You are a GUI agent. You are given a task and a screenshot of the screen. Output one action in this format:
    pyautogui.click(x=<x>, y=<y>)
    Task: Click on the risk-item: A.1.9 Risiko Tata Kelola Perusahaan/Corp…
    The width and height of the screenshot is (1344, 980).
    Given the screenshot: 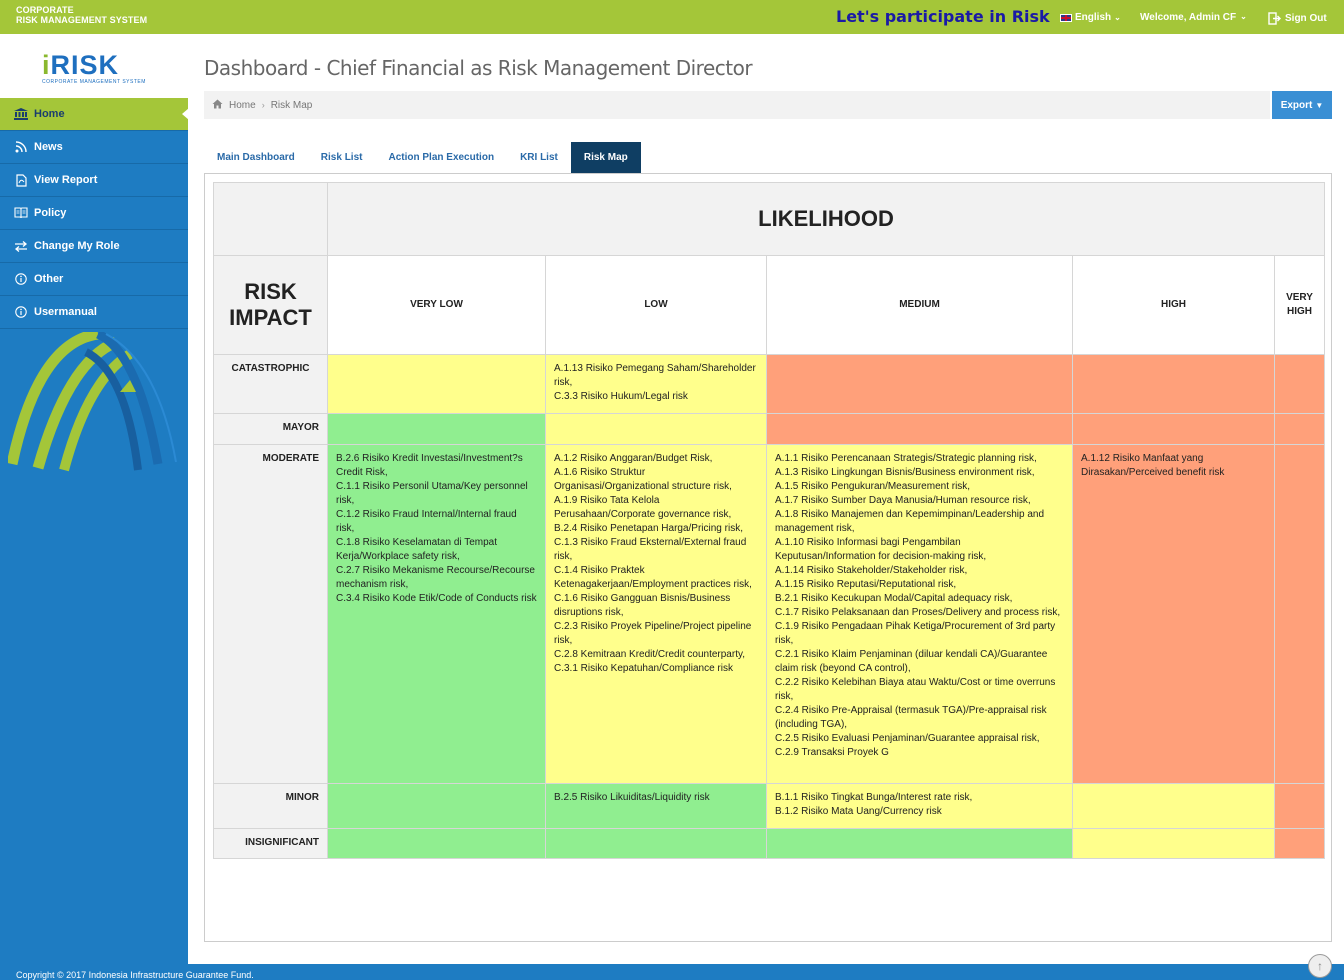 What is the action you would take?
    pyautogui.click(x=656, y=508)
    